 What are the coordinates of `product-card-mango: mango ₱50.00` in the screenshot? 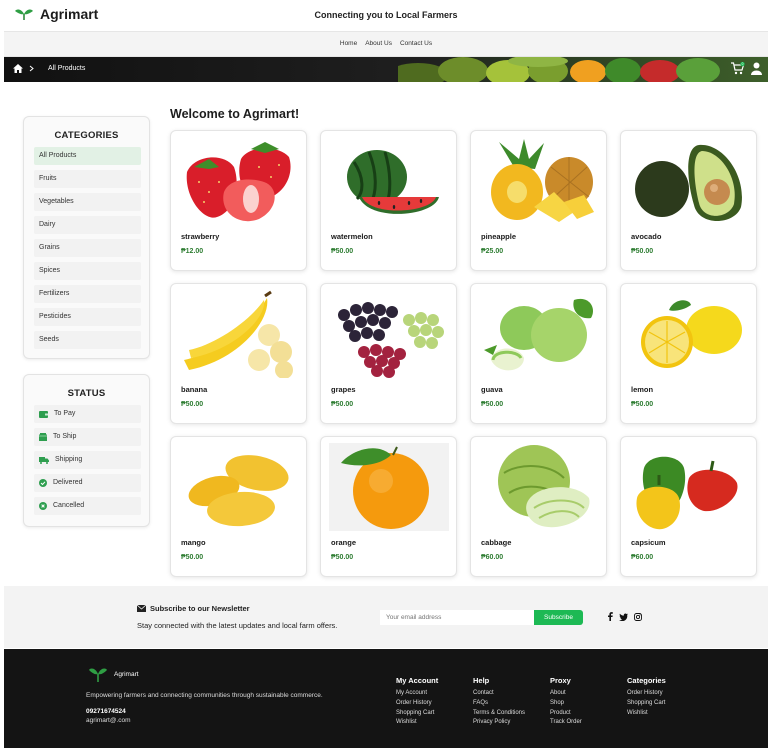 It's located at (238, 506).